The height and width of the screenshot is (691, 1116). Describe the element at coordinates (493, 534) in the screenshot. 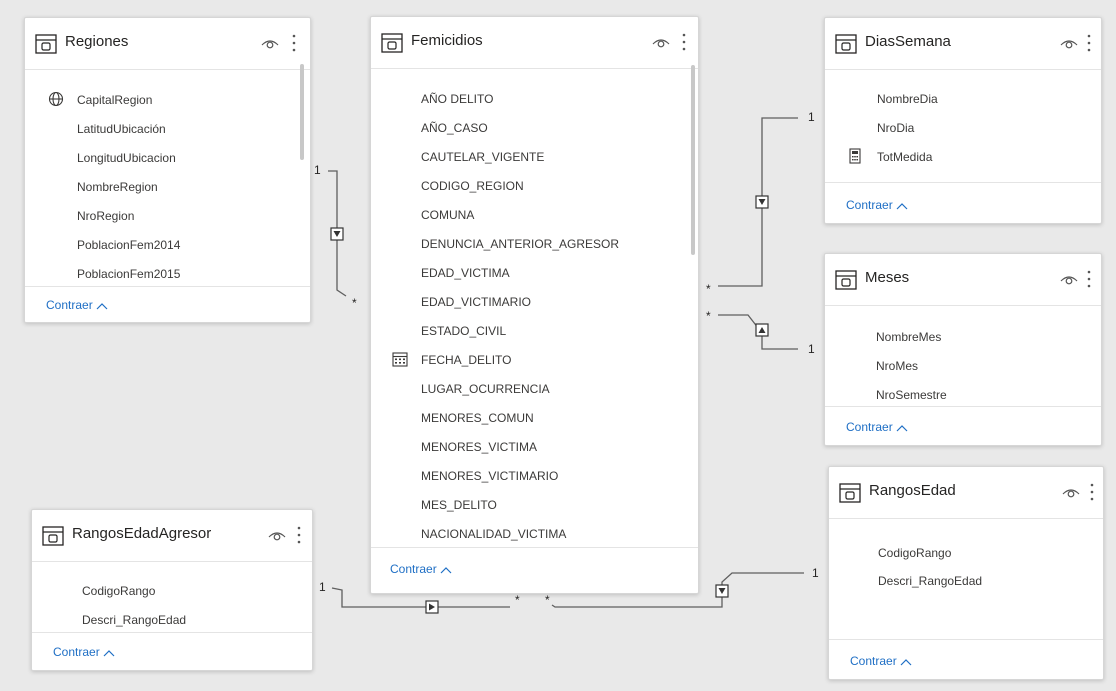

I see `field-item: NACIONALIDAD_VICTIMA` at that location.